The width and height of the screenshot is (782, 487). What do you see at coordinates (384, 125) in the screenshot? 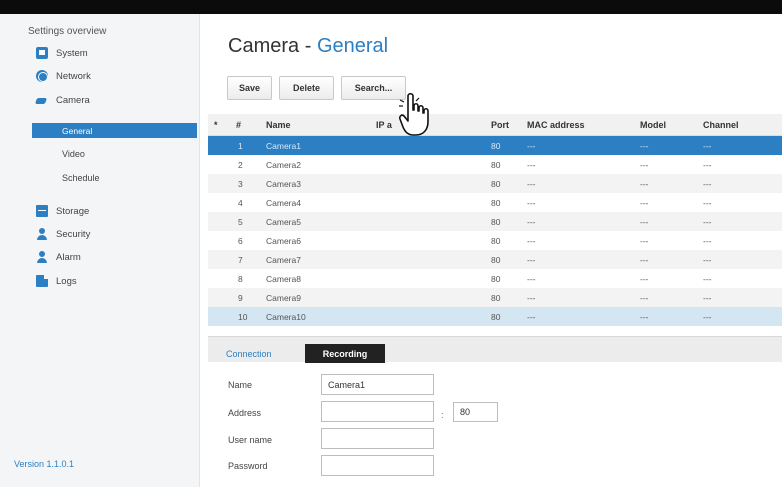
I see `column-header-ip: IP a` at bounding box center [384, 125].